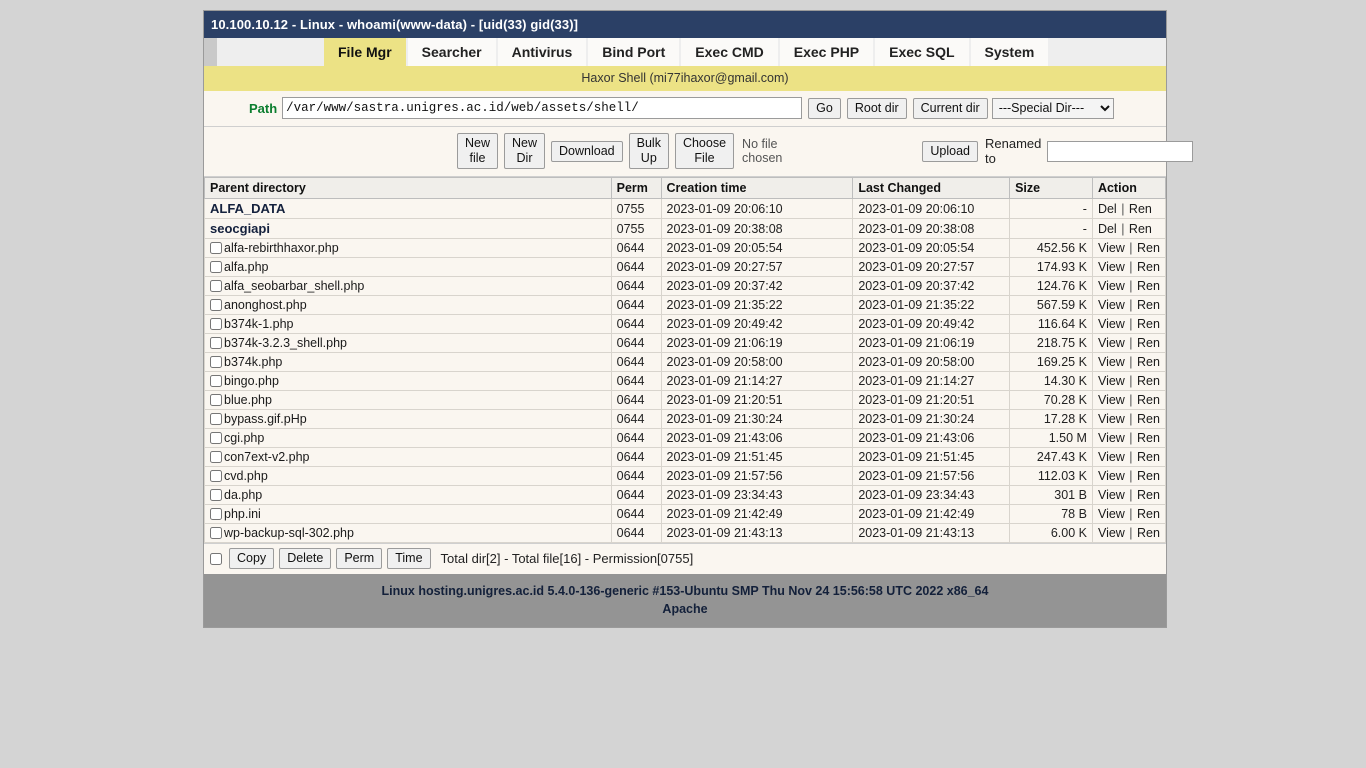 The image size is (1366, 768). I want to click on tab-file-mgr: File Mgr, so click(365, 52).